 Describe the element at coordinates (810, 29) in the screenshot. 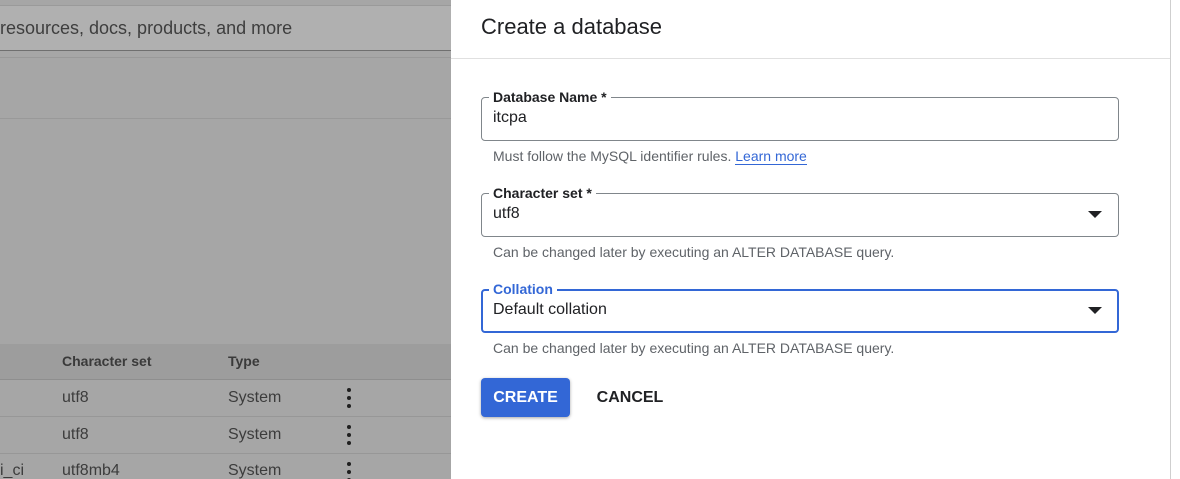

I see `panel-header: Create a database` at that location.